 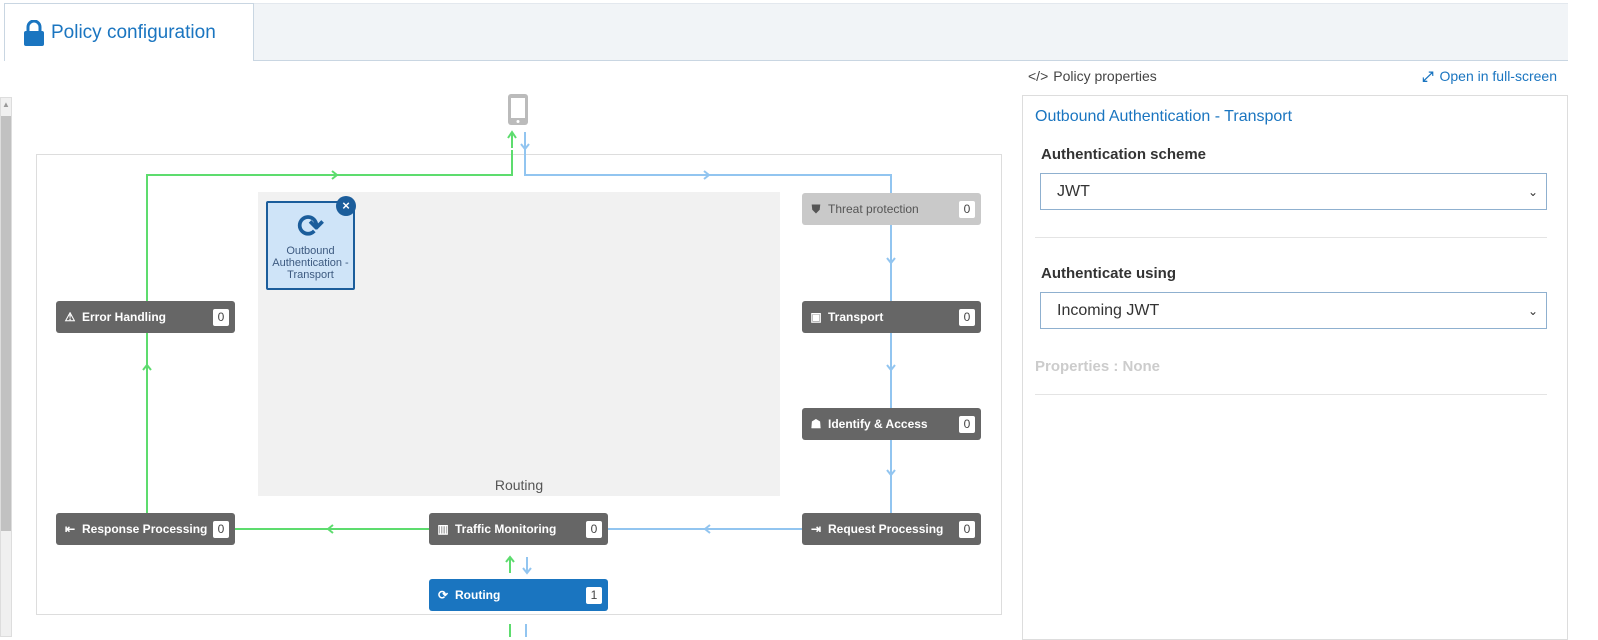 I want to click on node-count: 1, so click(x=594, y=595).